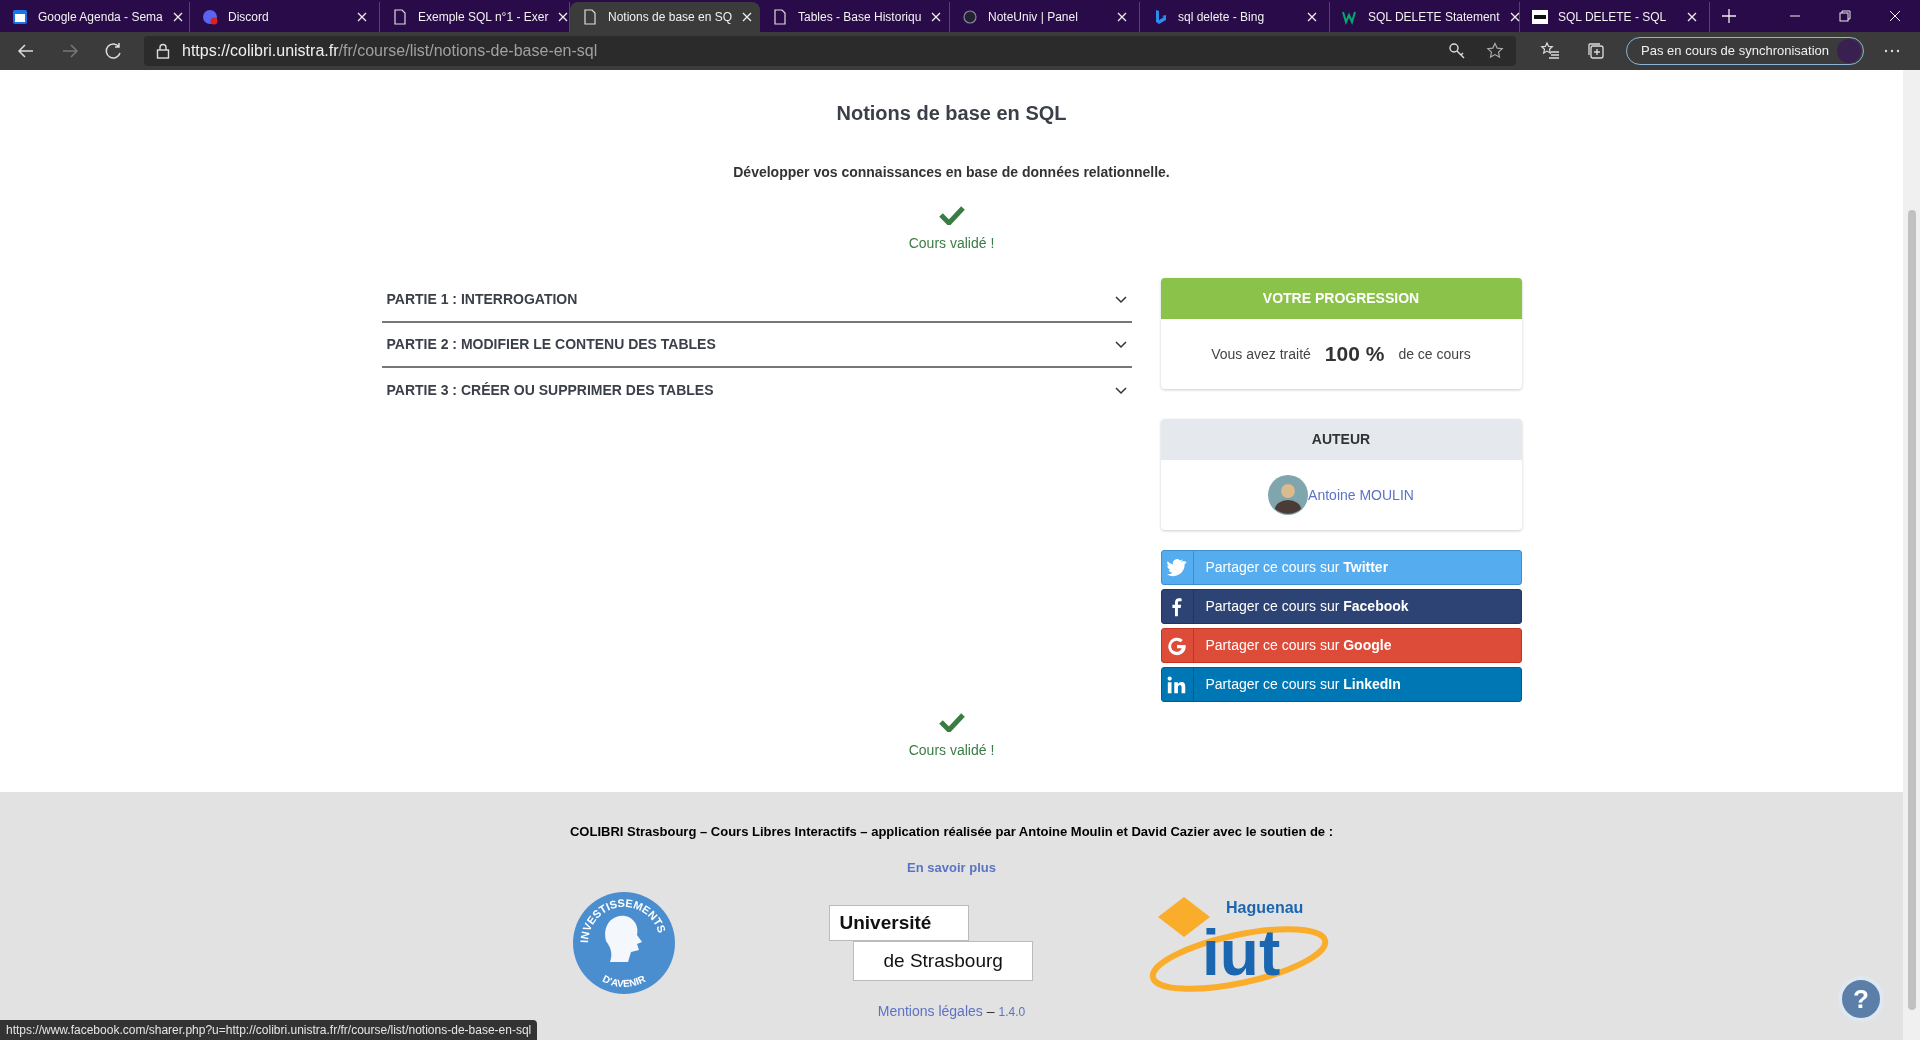 This screenshot has width=1920, height=1040. I want to click on accordion-header: PARTIE 2 : MODIFIER LE CONTENU DES TABLES, so click(756, 345).